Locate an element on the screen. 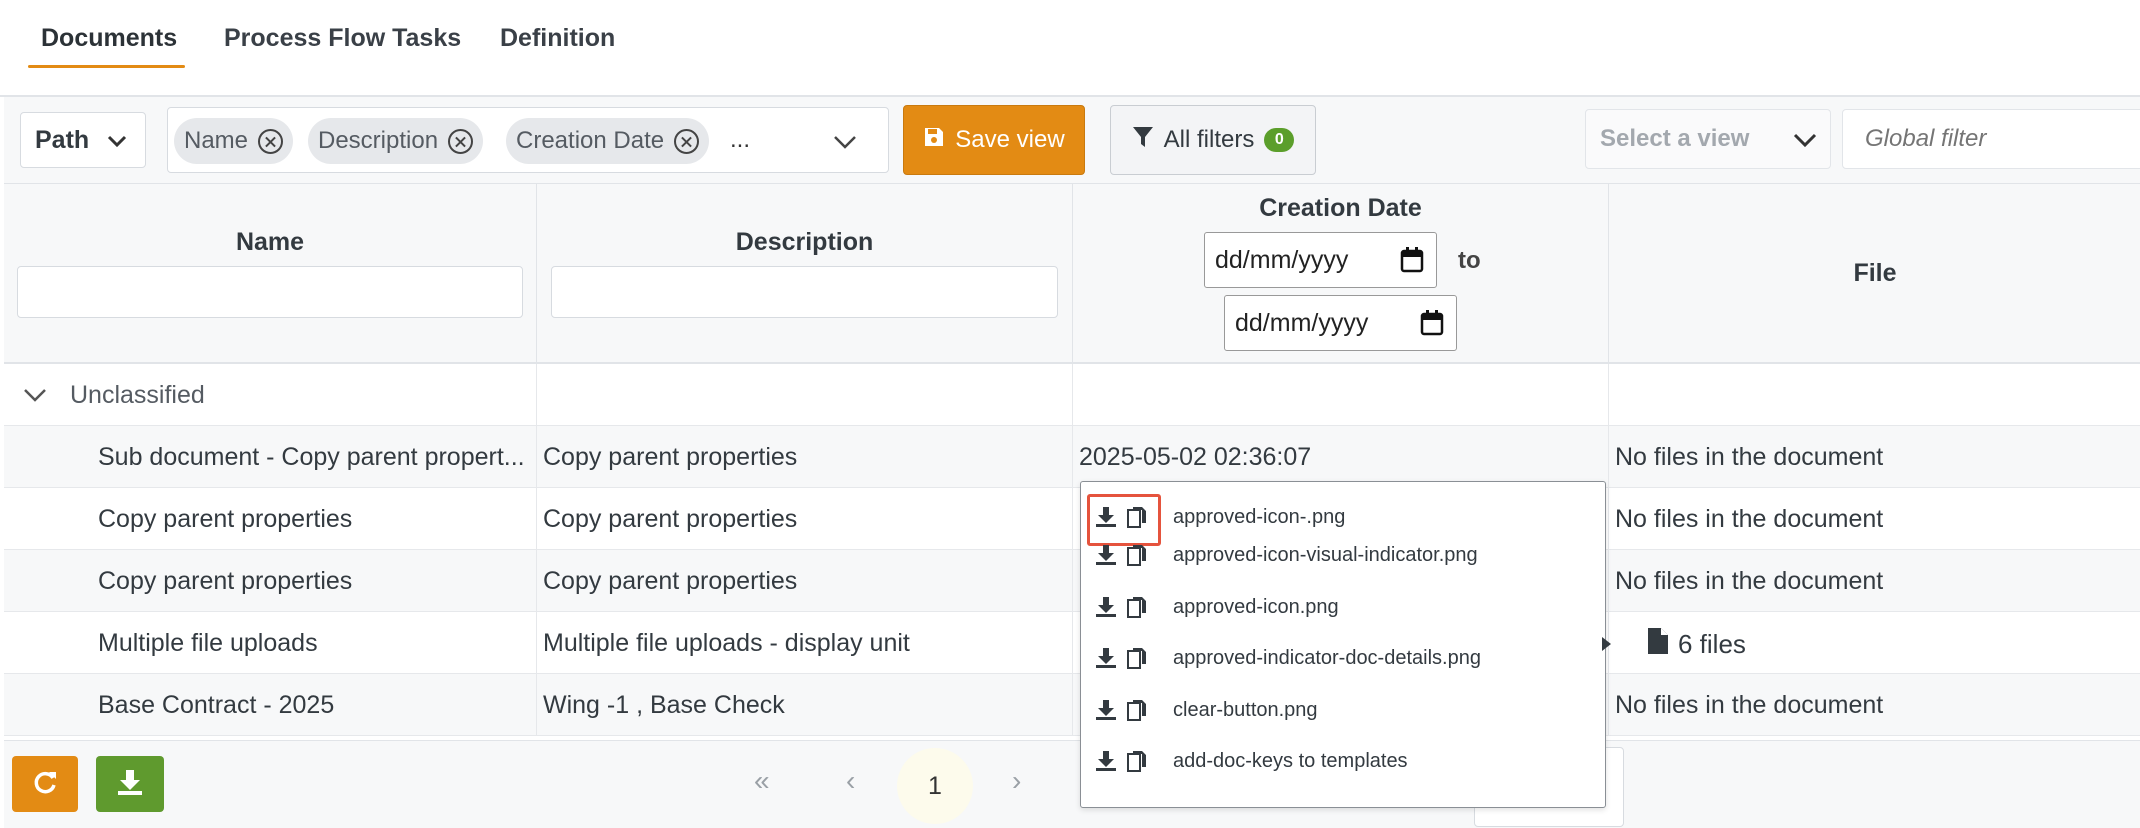 The width and height of the screenshot is (2140, 828). path-select: Path is located at coordinates (83, 140).